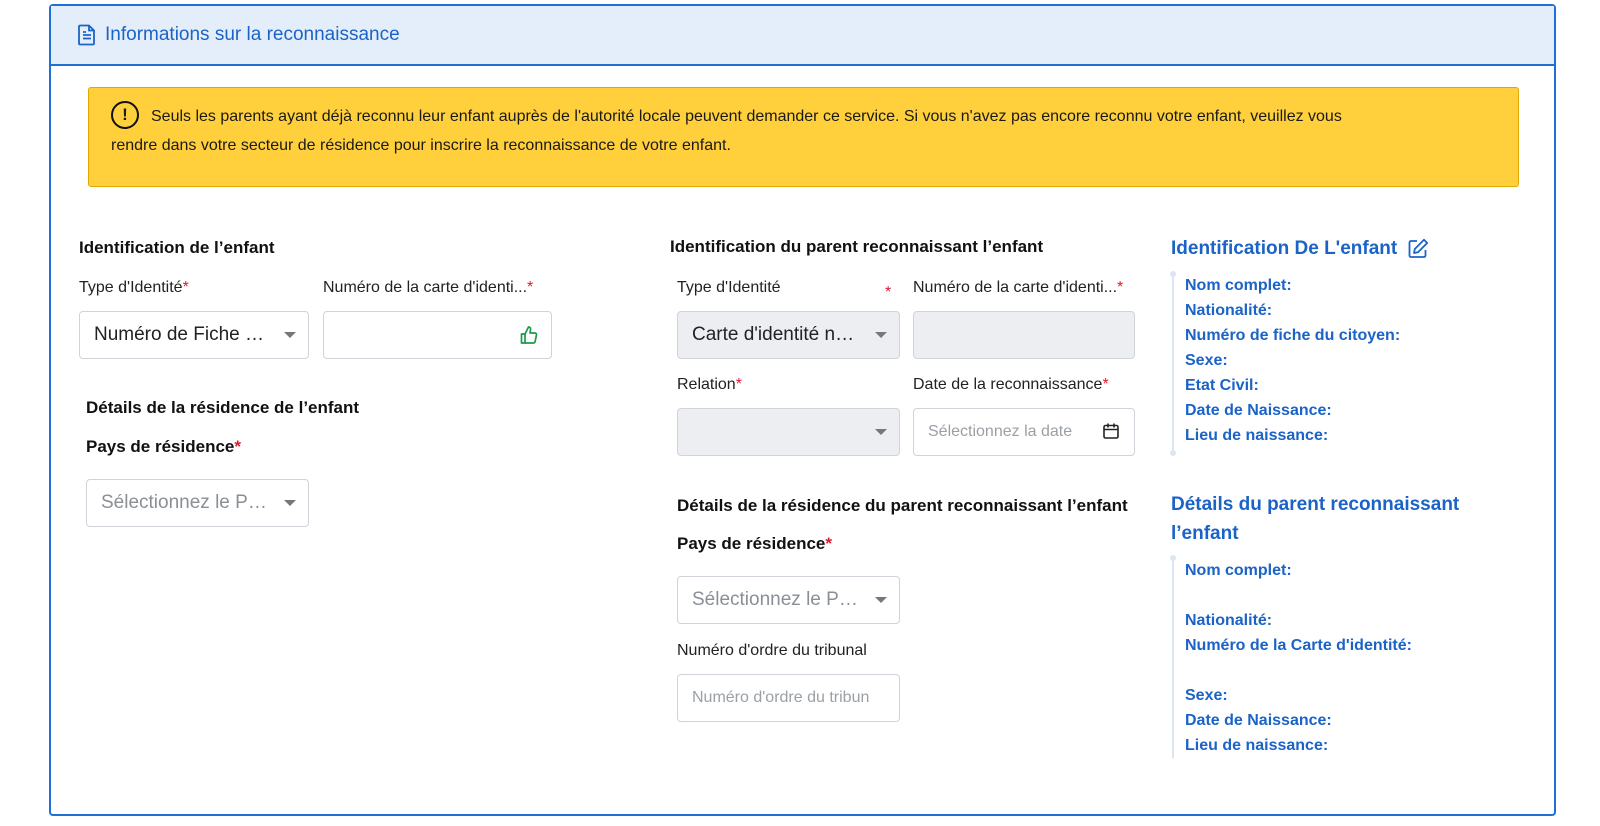  I want to click on parent-country-label: Pays de résidence*, so click(754, 543).